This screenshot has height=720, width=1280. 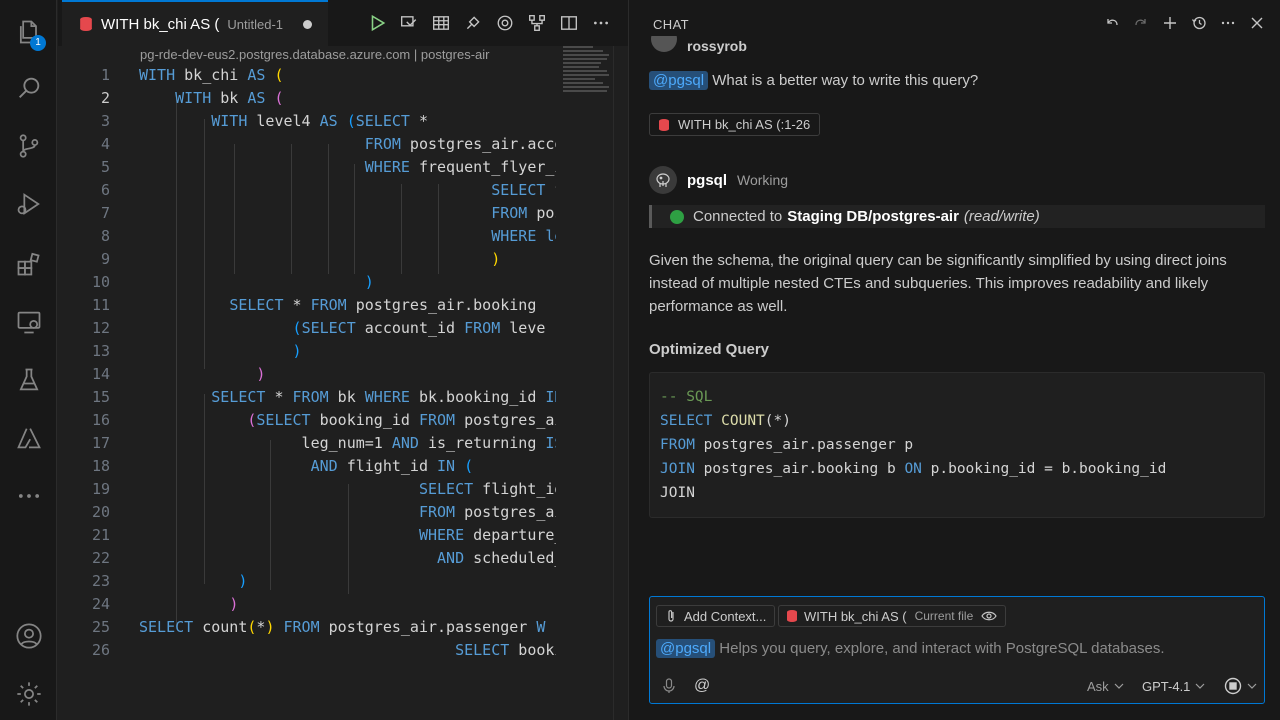 I want to click on user-avatar, so click(x=664, y=44).